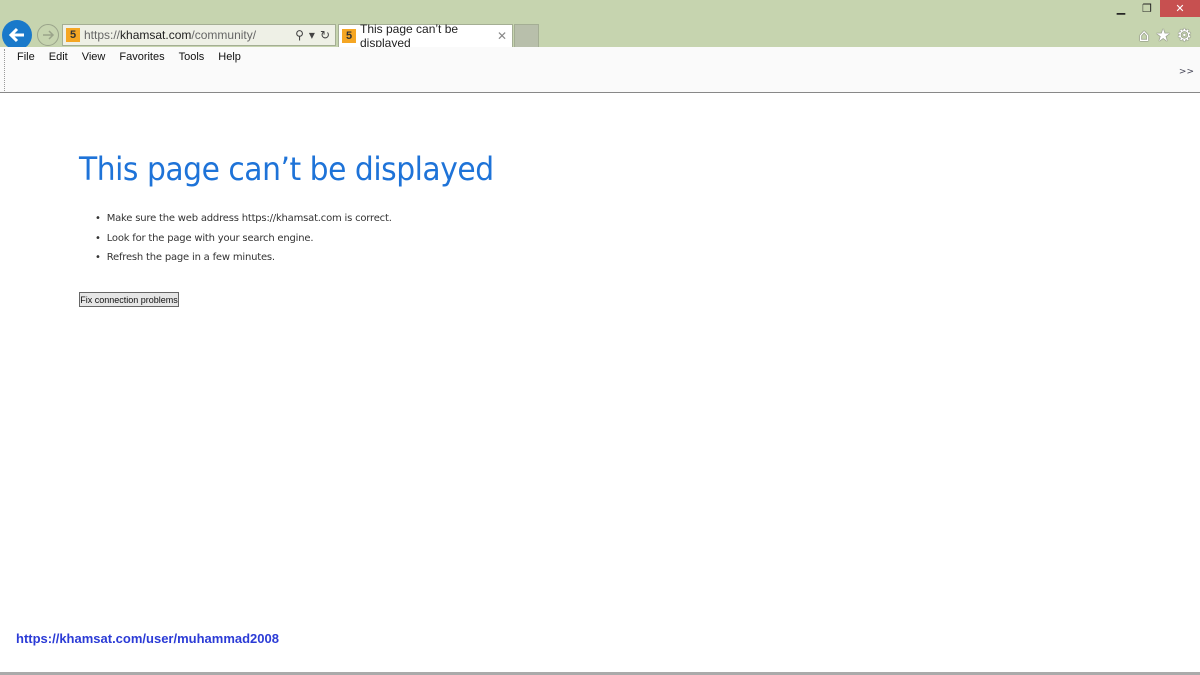  Describe the element at coordinates (129, 299) in the screenshot. I see `fix-connection-button: Fix connection problems` at that location.